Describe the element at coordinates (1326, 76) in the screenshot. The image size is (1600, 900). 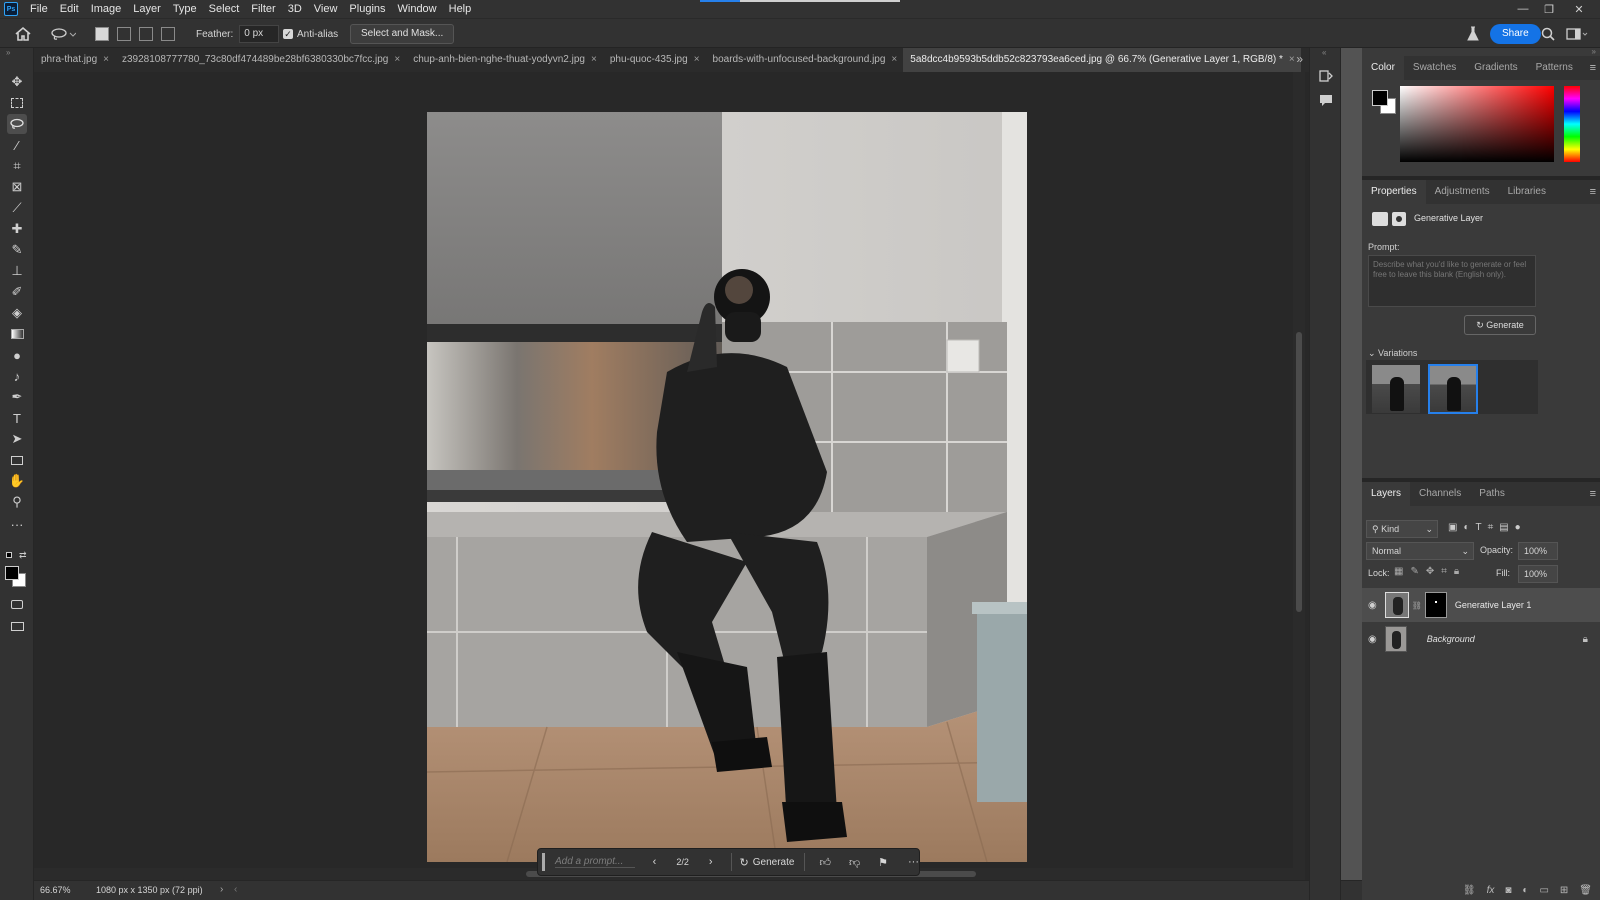
I see `history-panel-icon` at that location.